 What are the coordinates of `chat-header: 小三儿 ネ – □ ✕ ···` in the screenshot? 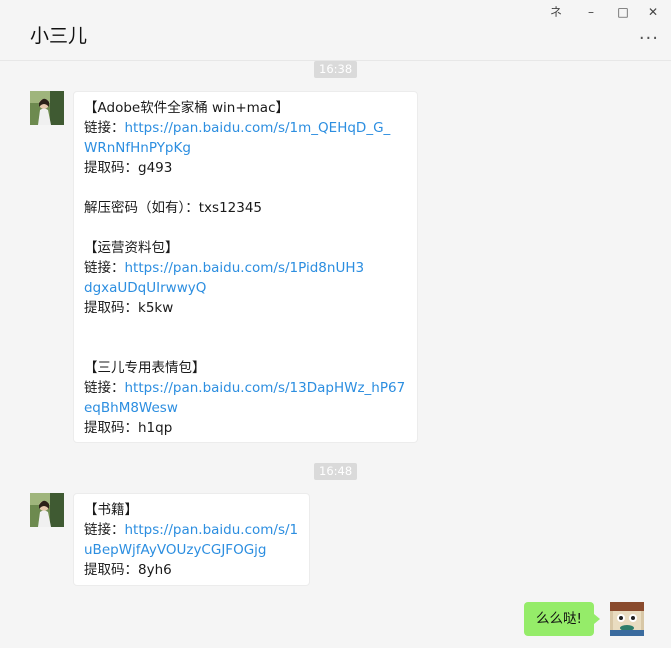 It's located at (335, 30).